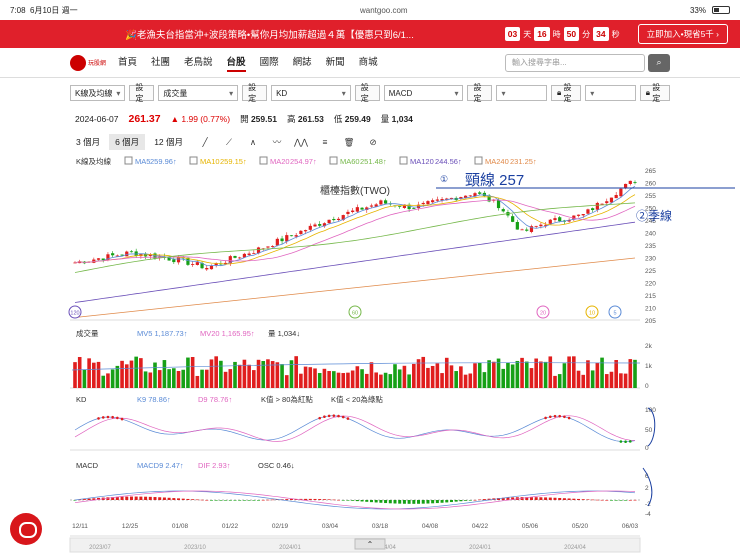 The image size is (740, 555). Describe the element at coordinates (142, 93) in the screenshot. I see `settings-button-1: 設定` at that location.